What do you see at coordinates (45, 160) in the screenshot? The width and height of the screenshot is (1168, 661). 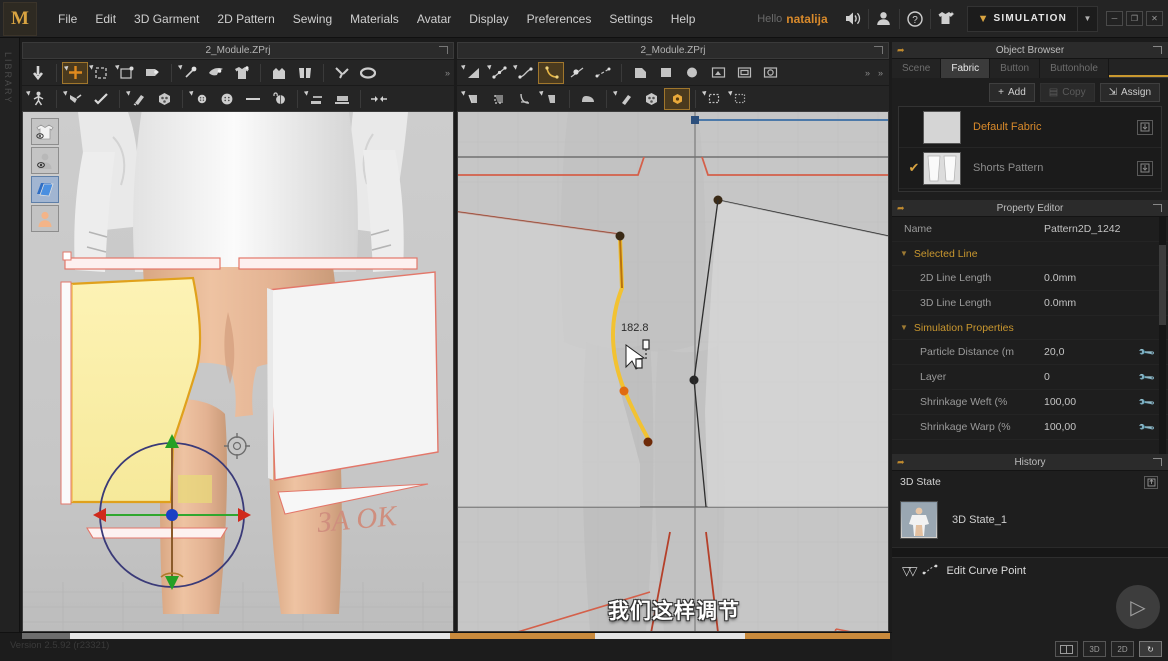 I see `avatar-visibility-icon` at bounding box center [45, 160].